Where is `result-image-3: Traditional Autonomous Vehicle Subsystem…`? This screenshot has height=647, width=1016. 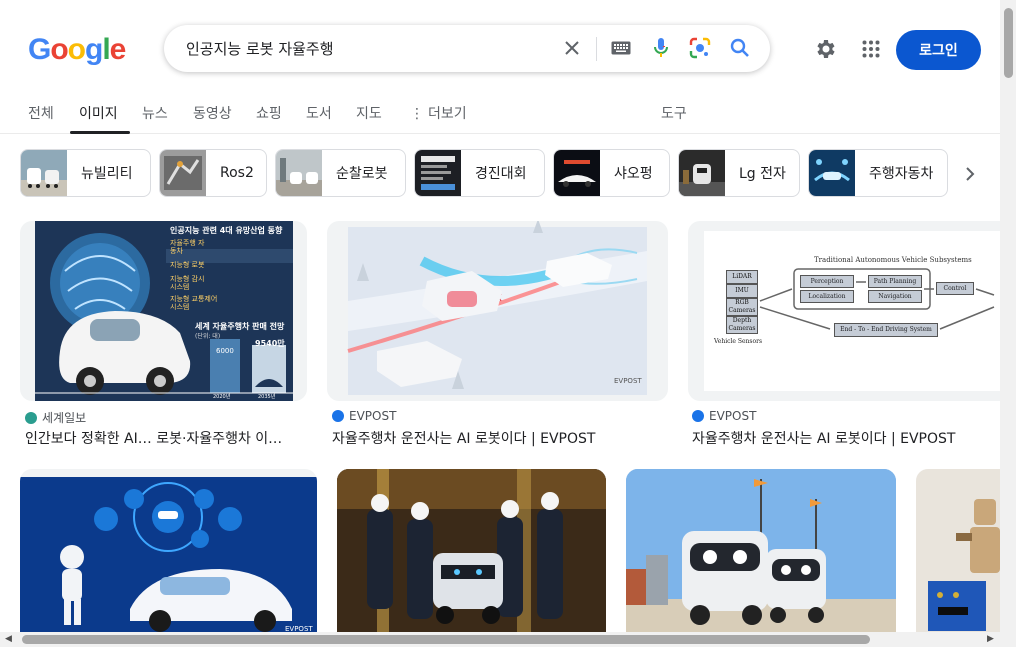 result-image-3: Traditional Autonomous Vehicle Subsystem… is located at coordinates (844, 311).